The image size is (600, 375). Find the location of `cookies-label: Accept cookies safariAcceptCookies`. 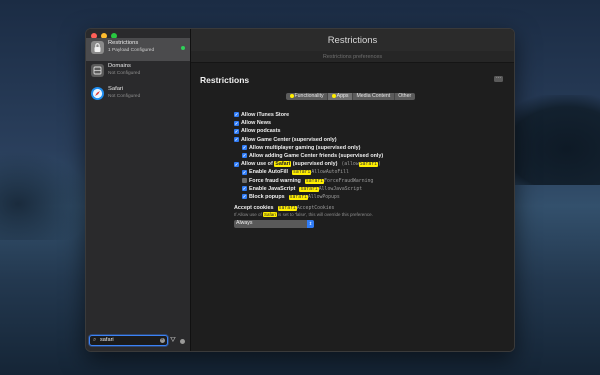

cookies-label: Accept cookies safariAcceptCookies is located at coordinates (284, 208).